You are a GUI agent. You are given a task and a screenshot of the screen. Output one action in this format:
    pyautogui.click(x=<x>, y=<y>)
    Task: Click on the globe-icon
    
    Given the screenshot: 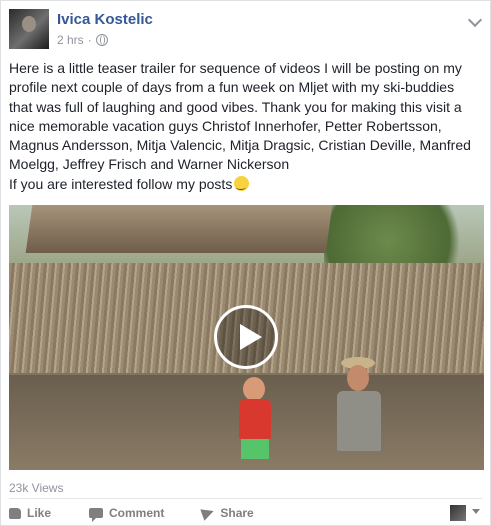 What is the action you would take?
    pyautogui.click(x=101, y=40)
    